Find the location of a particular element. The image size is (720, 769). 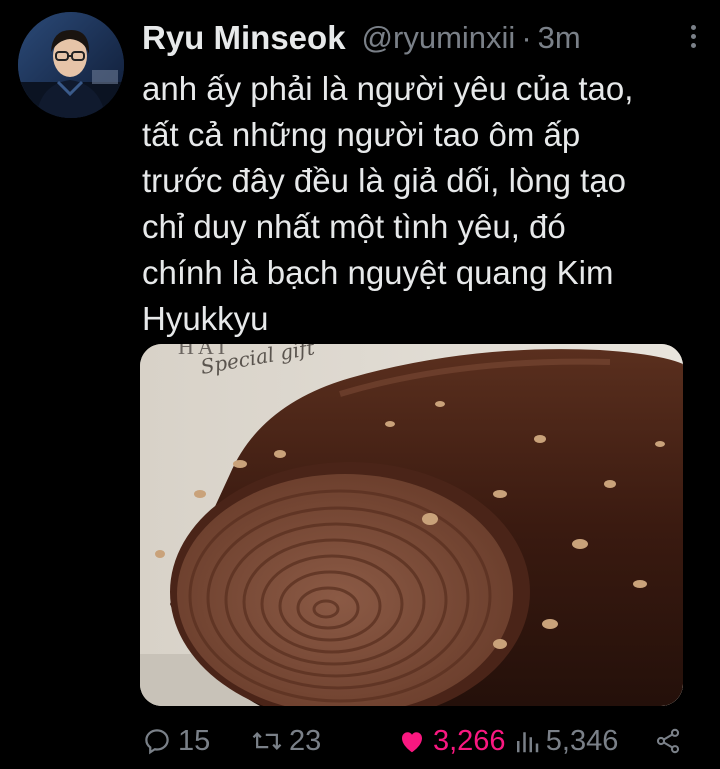

timestamp: 3m is located at coordinates (559, 38).